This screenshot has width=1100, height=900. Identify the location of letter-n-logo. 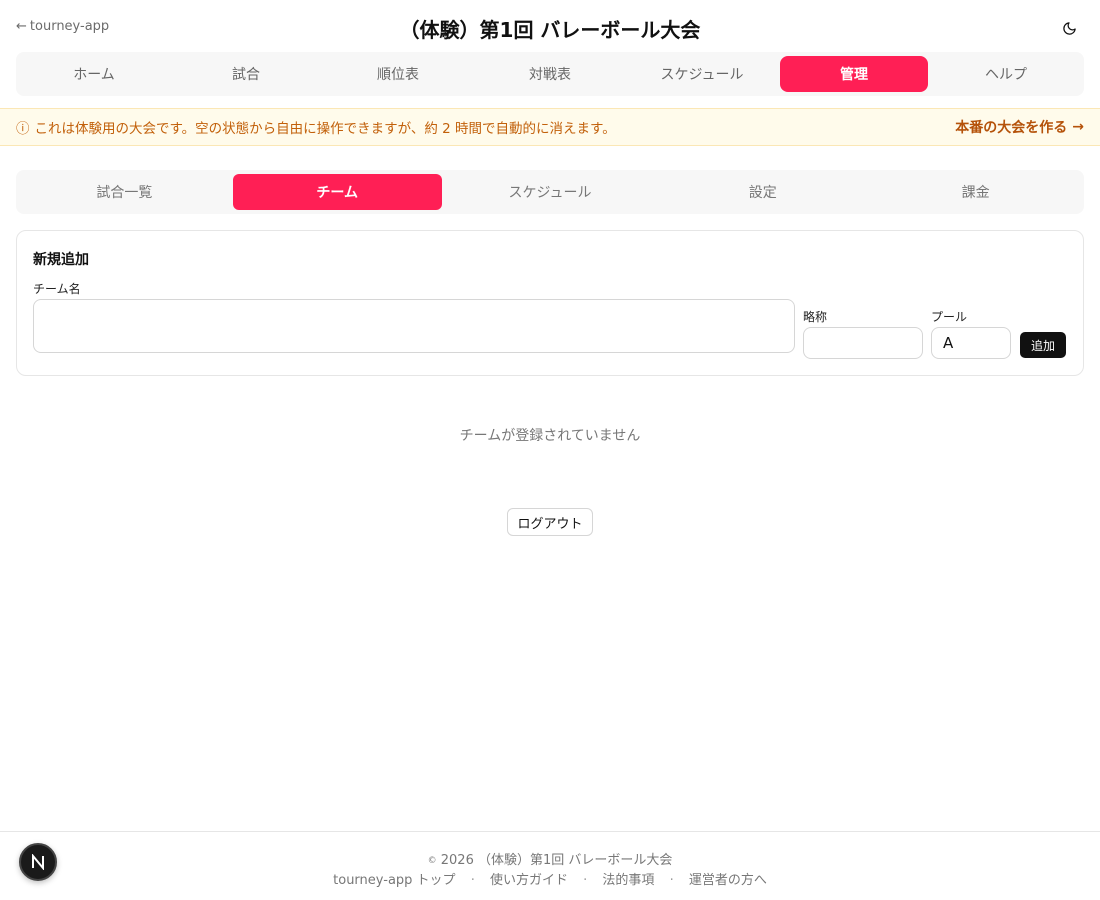
(38, 862).